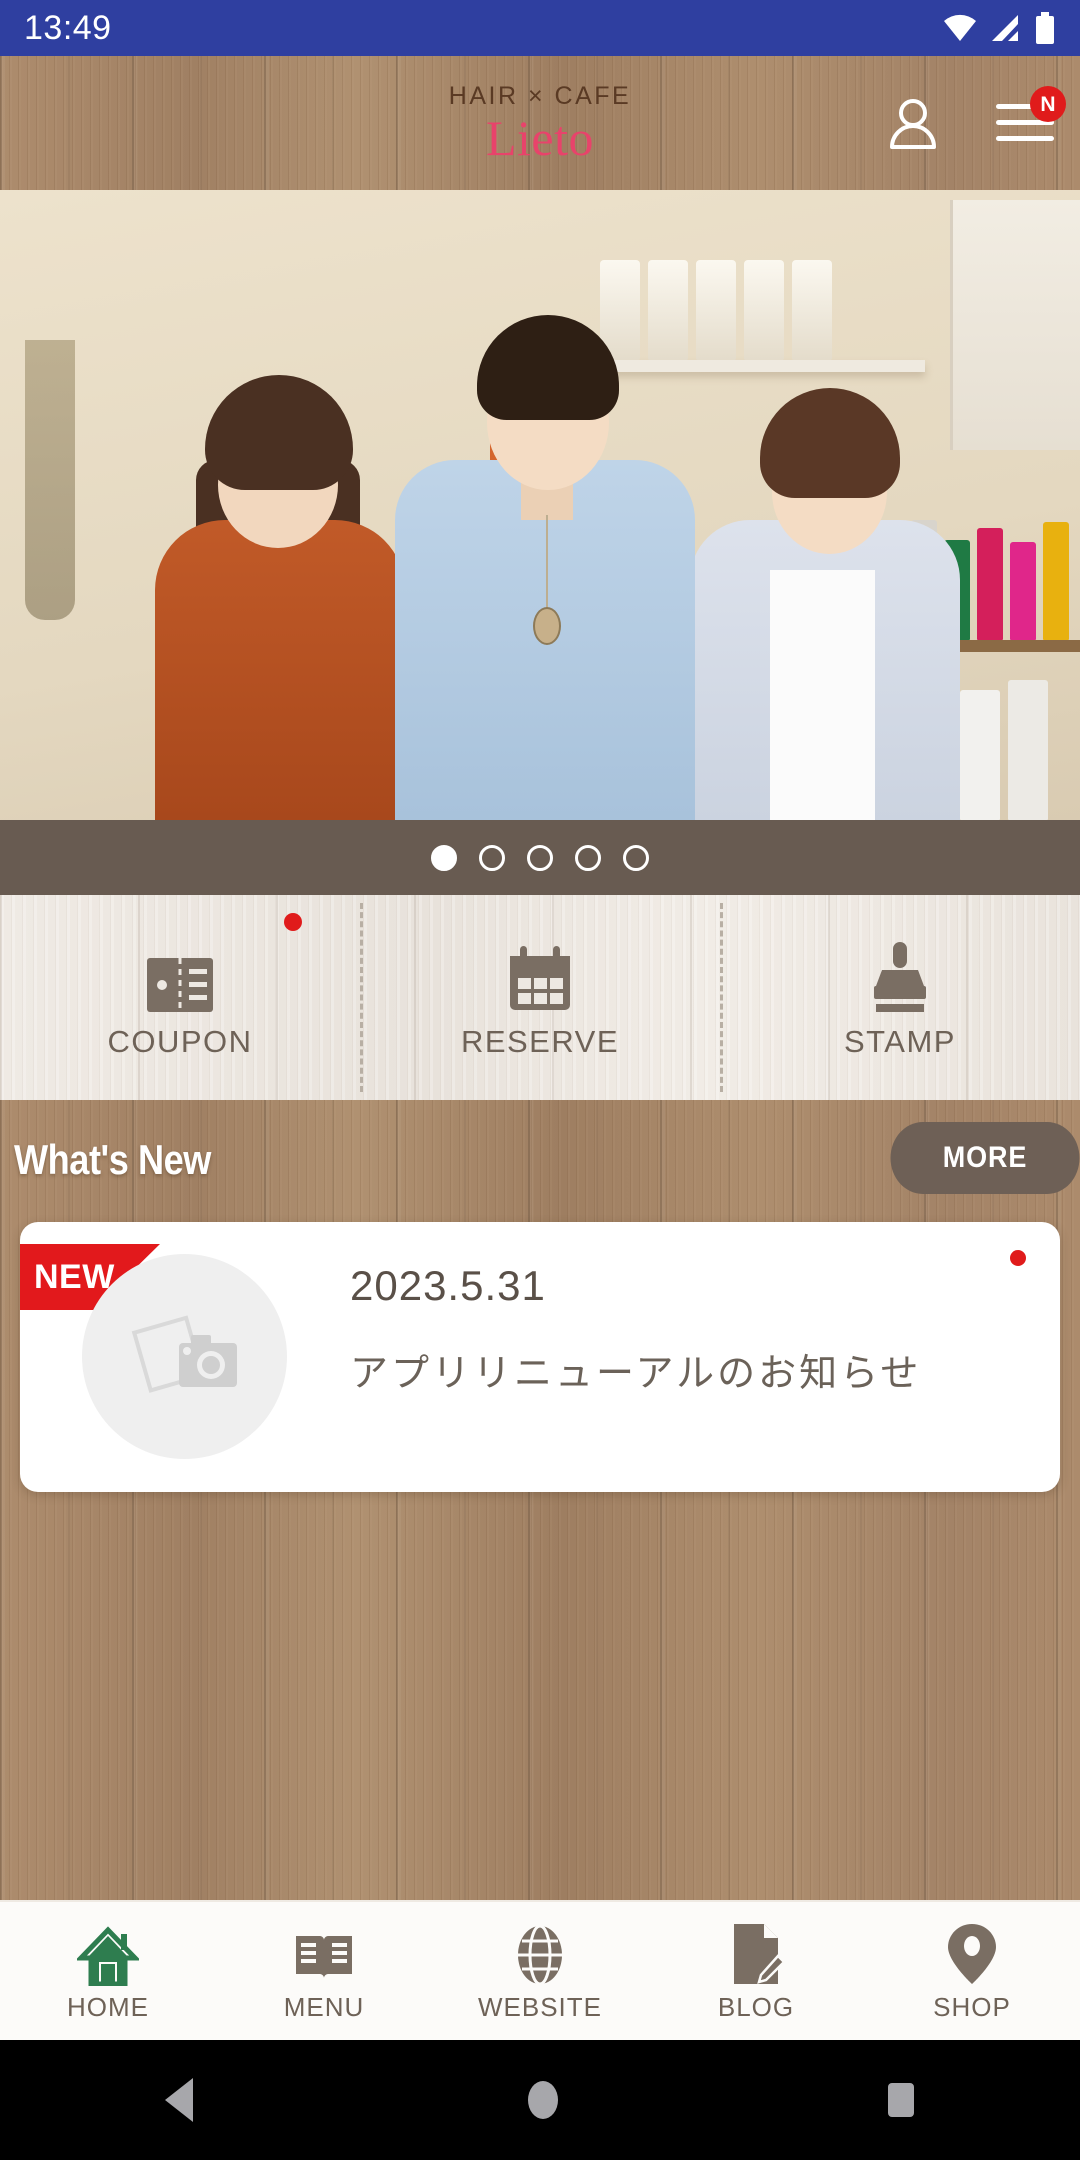 The width and height of the screenshot is (1080, 2160). I want to click on nav-item-menu: MENU, so click(324, 1971).